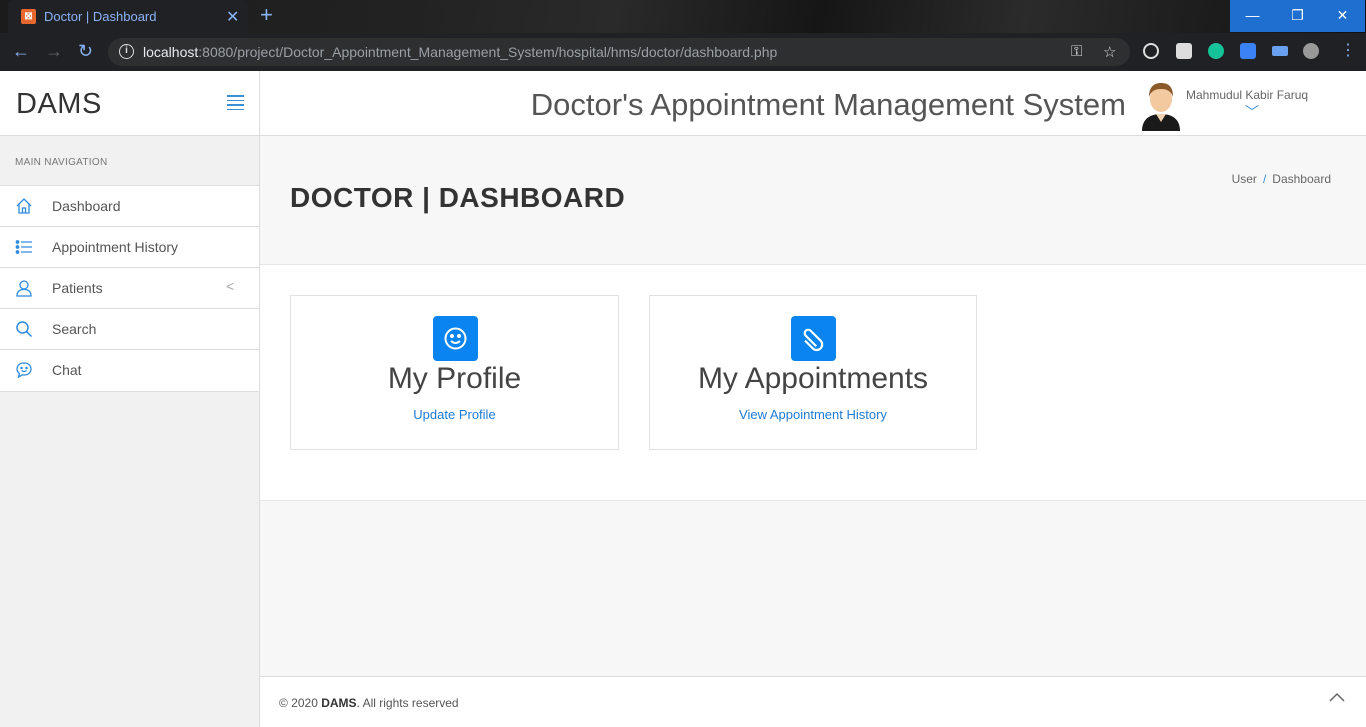 The height and width of the screenshot is (727, 1366). What do you see at coordinates (1184, 51) in the screenshot?
I see `gear-extension-icon` at bounding box center [1184, 51].